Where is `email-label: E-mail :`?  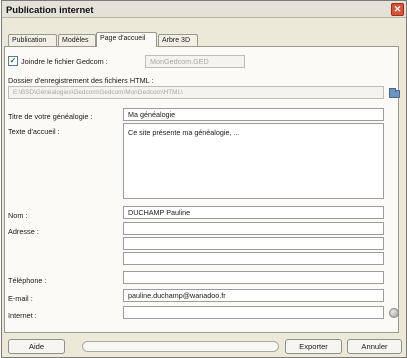 email-label: E-mail : is located at coordinates (20, 298).